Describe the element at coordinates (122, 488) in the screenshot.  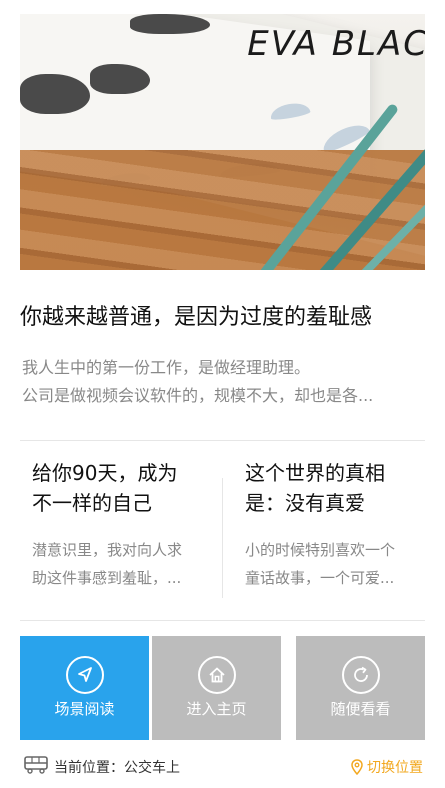
I see `article-card-title: 给你90天，成为 不一样的自己` at that location.